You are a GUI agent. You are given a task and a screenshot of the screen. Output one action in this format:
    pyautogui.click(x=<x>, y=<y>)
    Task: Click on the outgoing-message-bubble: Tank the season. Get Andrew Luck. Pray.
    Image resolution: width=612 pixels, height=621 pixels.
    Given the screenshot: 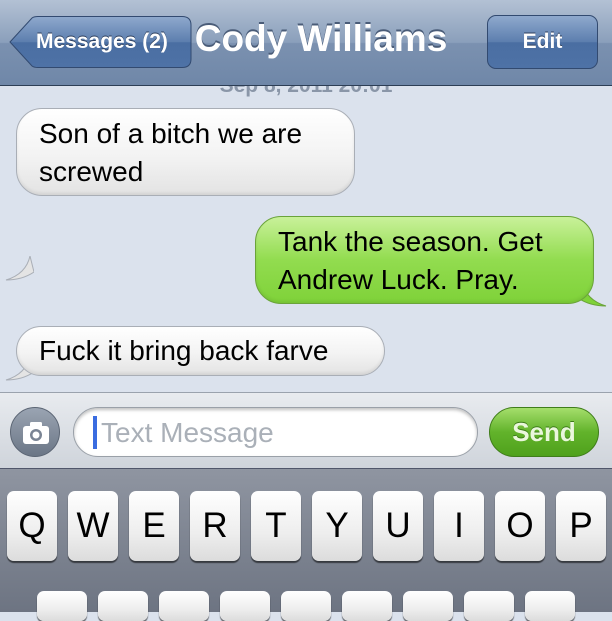 What is the action you would take?
    pyautogui.click(x=424, y=260)
    